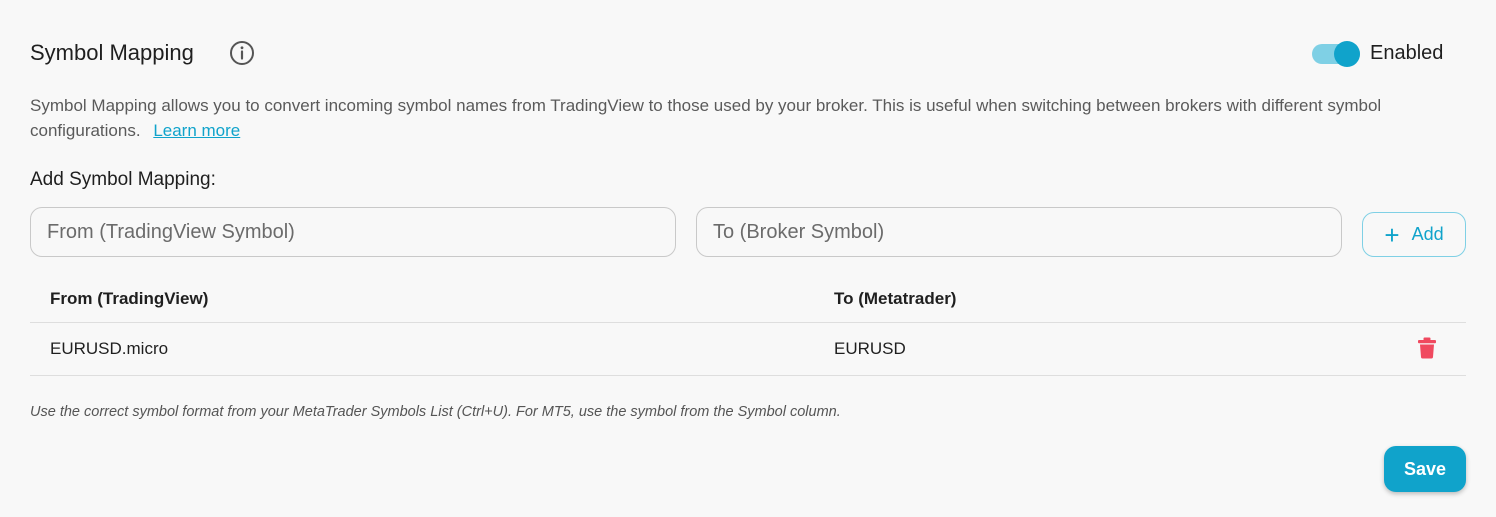 Image resolution: width=1496 pixels, height=517 pixels. Describe the element at coordinates (748, 322) in the screenshot. I see `table-header-divider` at that location.